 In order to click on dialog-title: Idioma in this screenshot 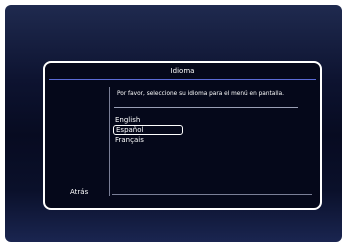, I will do `click(182, 71)`.